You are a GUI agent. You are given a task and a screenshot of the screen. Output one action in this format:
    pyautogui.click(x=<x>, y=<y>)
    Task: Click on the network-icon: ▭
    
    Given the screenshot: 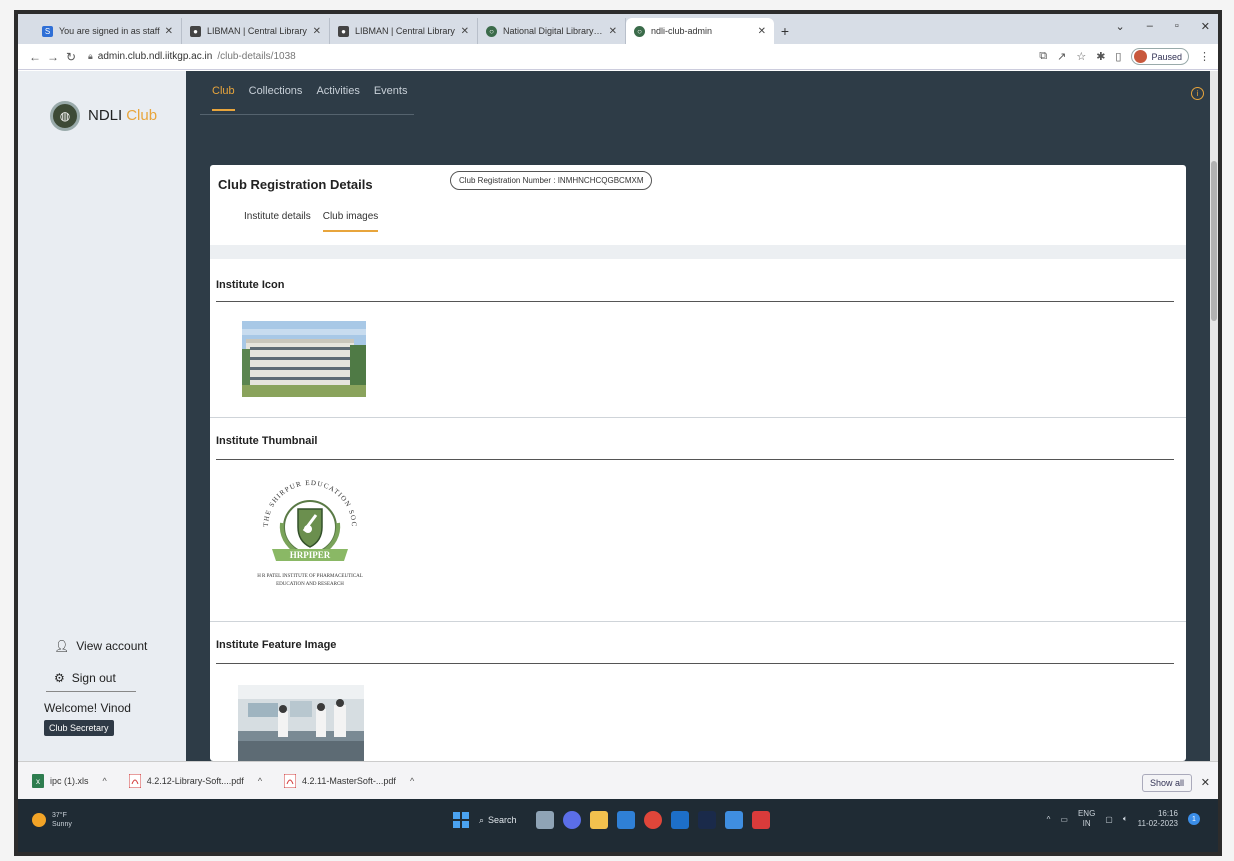 What is the action you would take?
    pyautogui.click(x=1064, y=819)
    